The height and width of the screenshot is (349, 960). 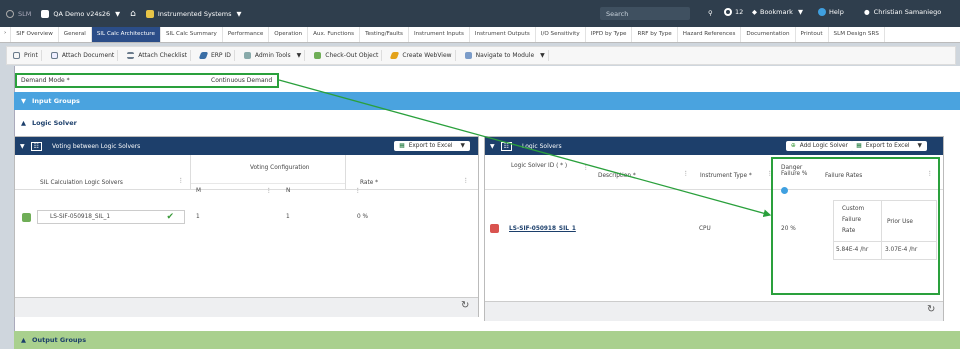 What do you see at coordinates (487, 101) in the screenshot?
I see `input-groups-header: ▼ Input Groups` at bounding box center [487, 101].